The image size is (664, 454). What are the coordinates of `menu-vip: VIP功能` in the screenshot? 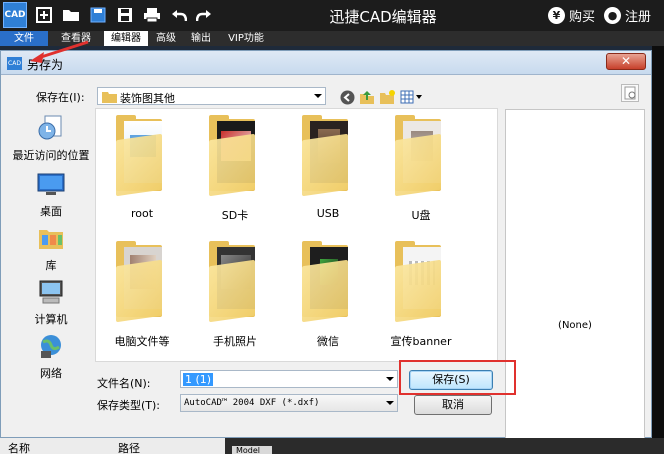 It's located at (246, 38).